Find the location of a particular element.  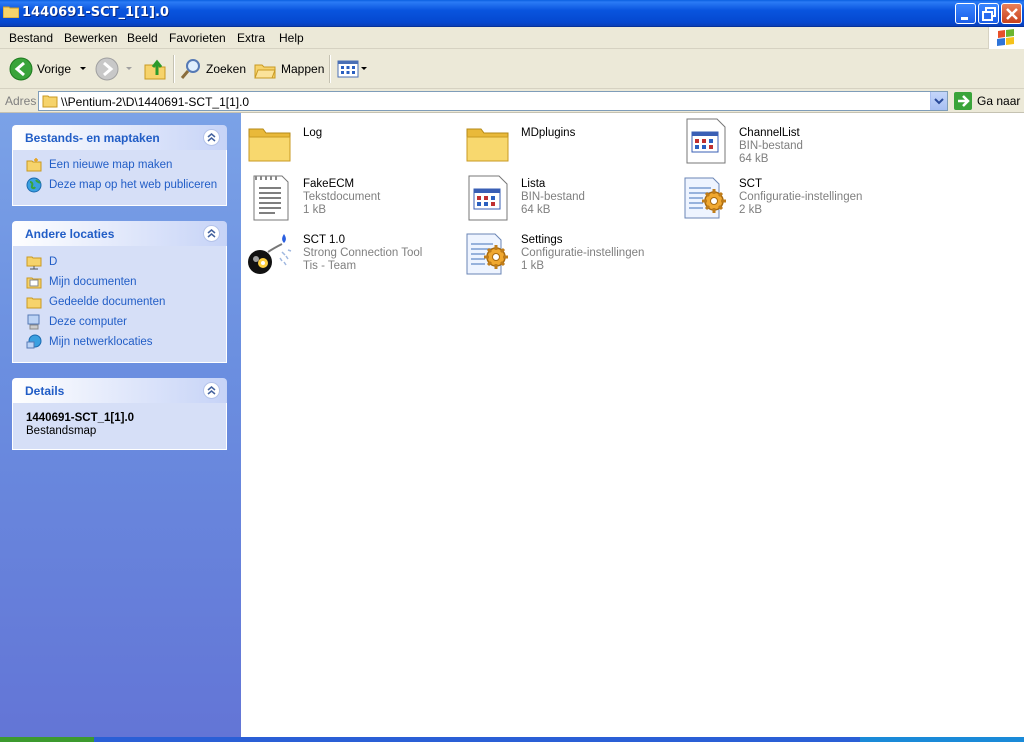

menu-bewerken: Bewerken is located at coordinates (90, 38).